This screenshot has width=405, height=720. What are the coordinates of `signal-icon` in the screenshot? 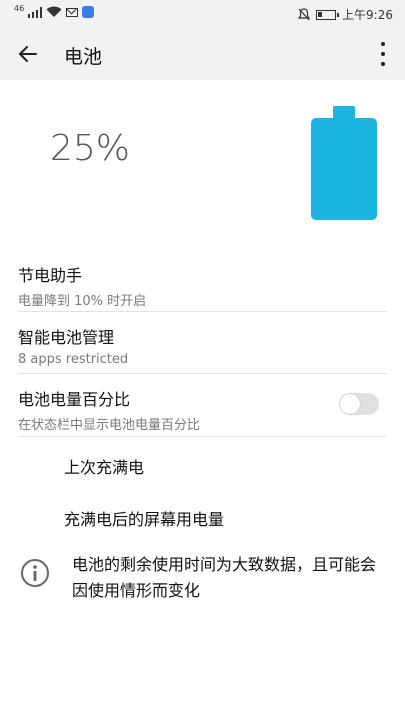 It's located at (35, 12).